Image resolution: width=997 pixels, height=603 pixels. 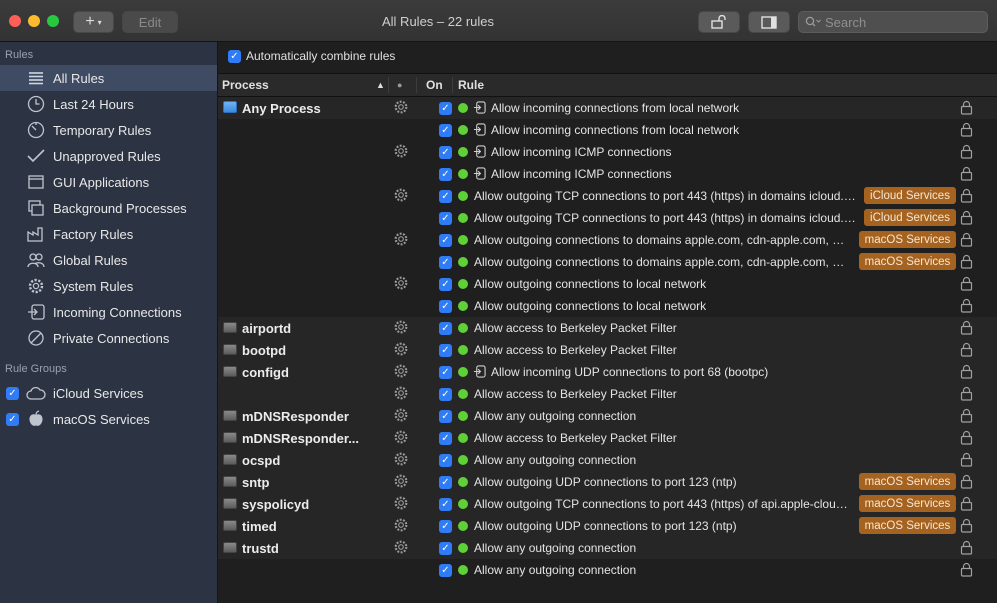 What do you see at coordinates (399, 85) in the screenshot?
I see `column-header-status: ●` at bounding box center [399, 85].